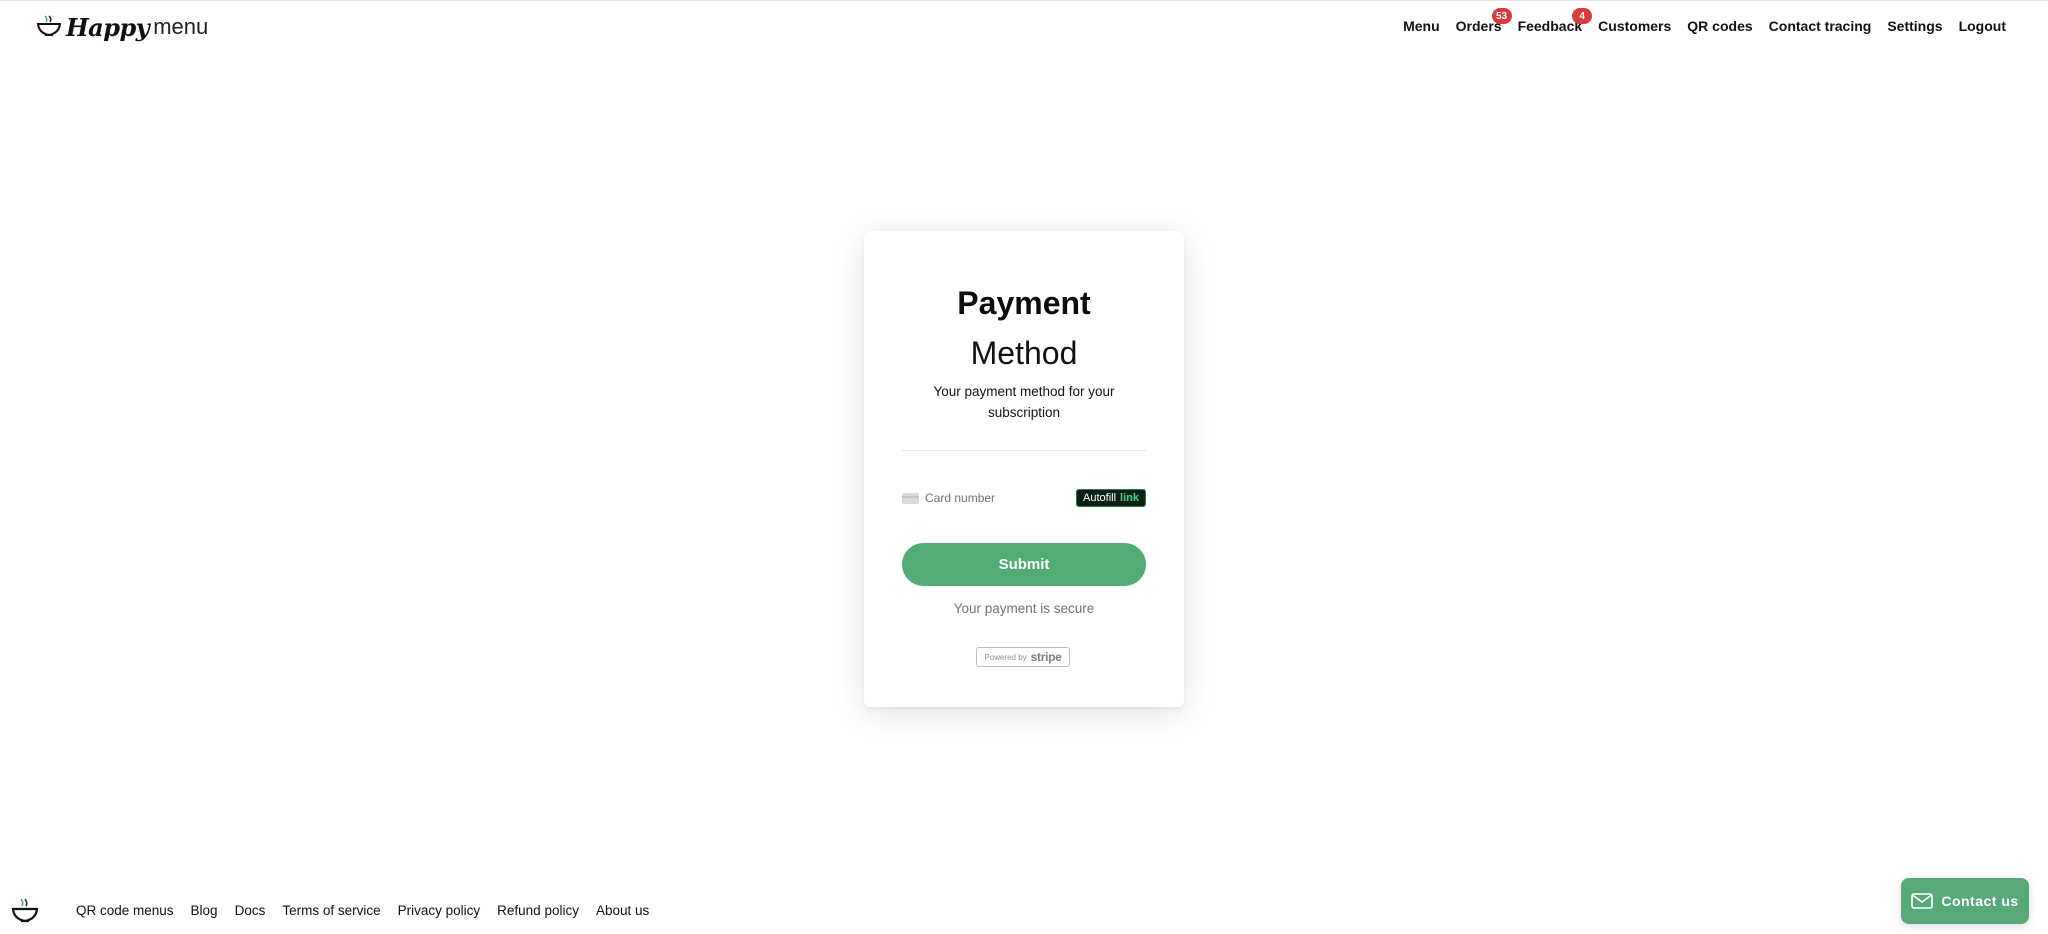 This screenshot has height=934, width=2048. I want to click on autofill-label: Autofill, so click(1100, 498).